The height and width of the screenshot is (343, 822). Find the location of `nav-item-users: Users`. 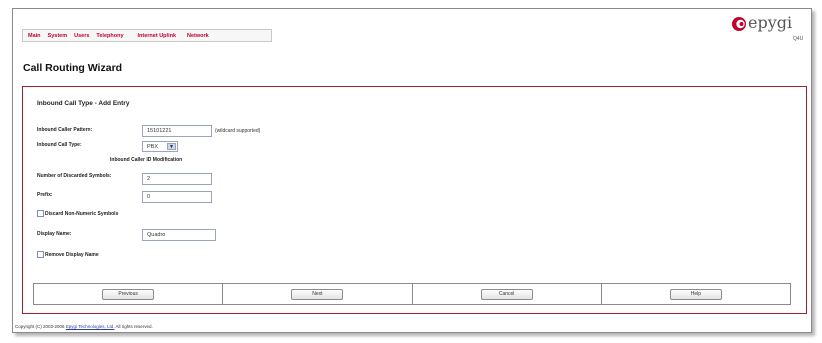

nav-item-users: Users is located at coordinates (81, 36).